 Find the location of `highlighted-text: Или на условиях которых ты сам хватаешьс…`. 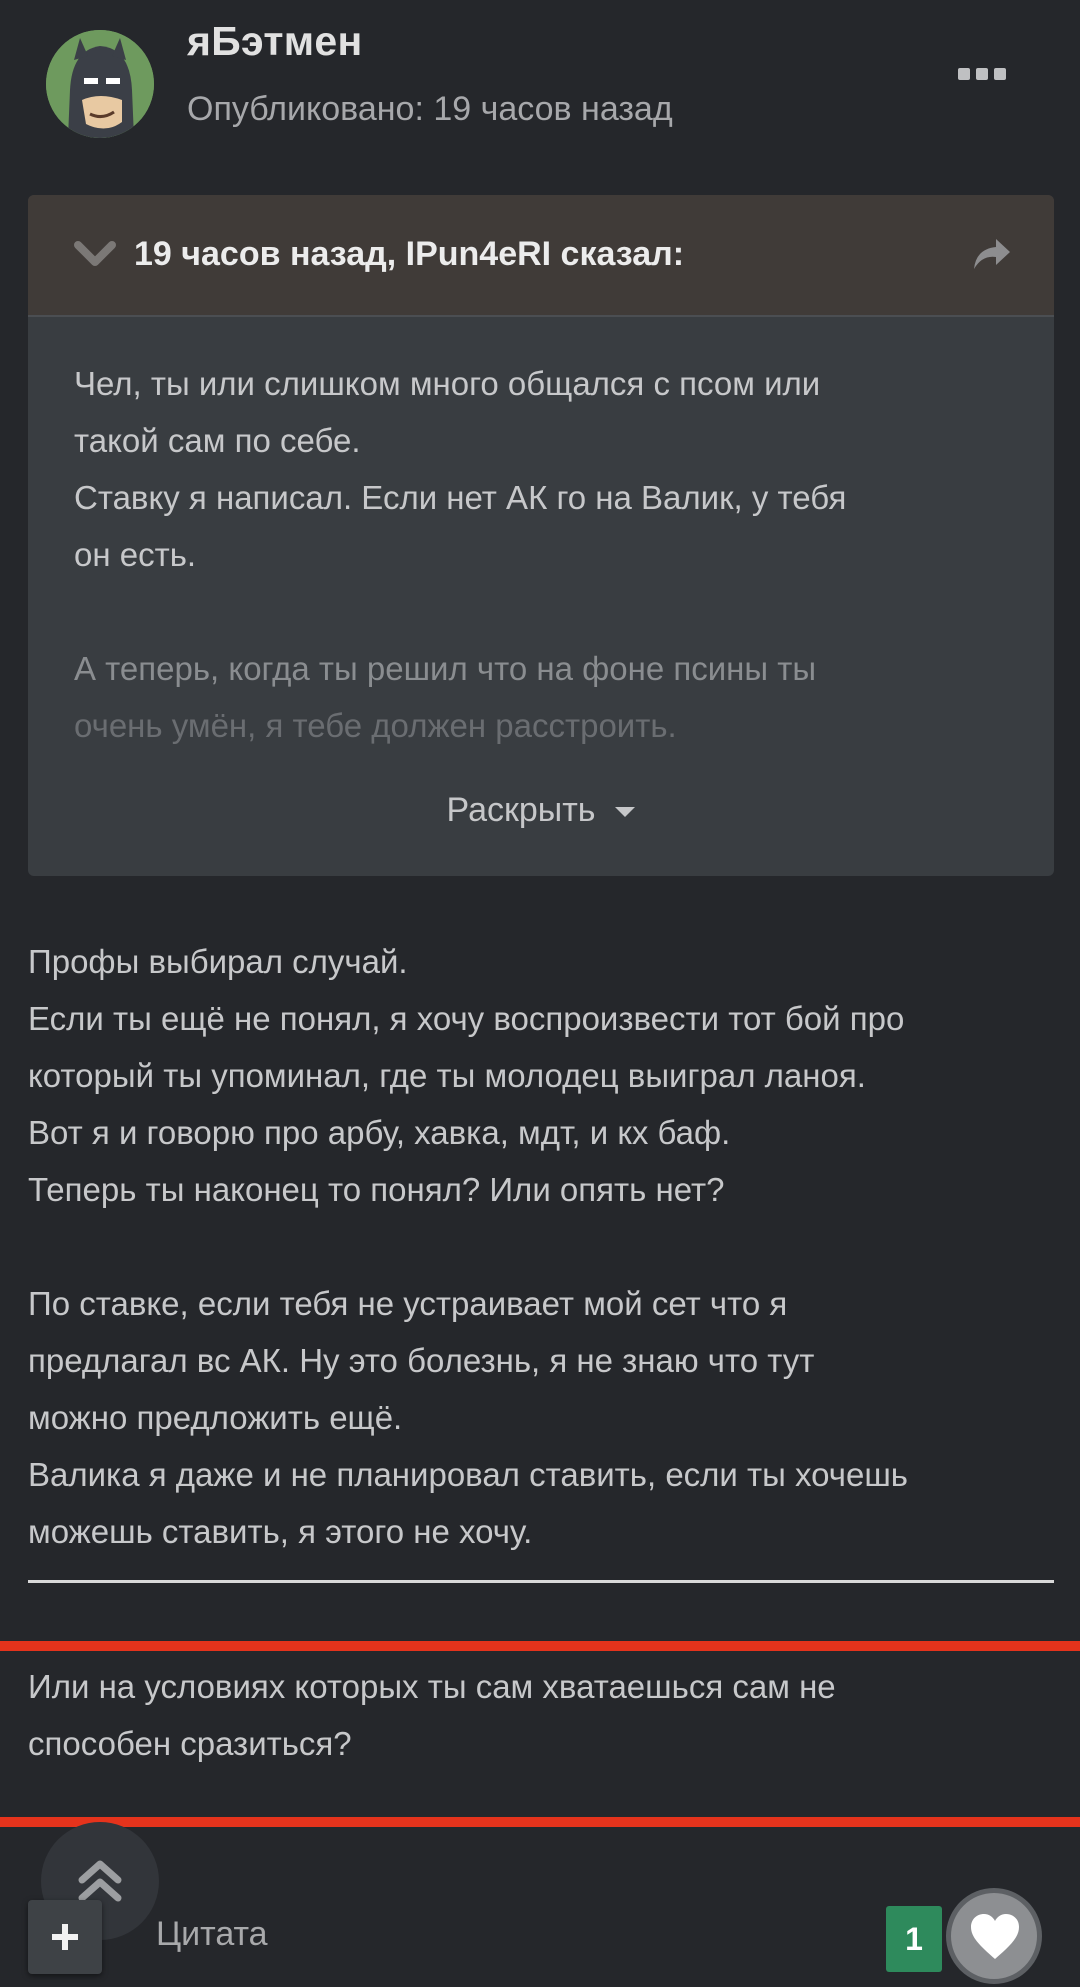

highlighted-text: Или на условиях которых ты сам хватаешьс… is located at coordinates (538, 1715).